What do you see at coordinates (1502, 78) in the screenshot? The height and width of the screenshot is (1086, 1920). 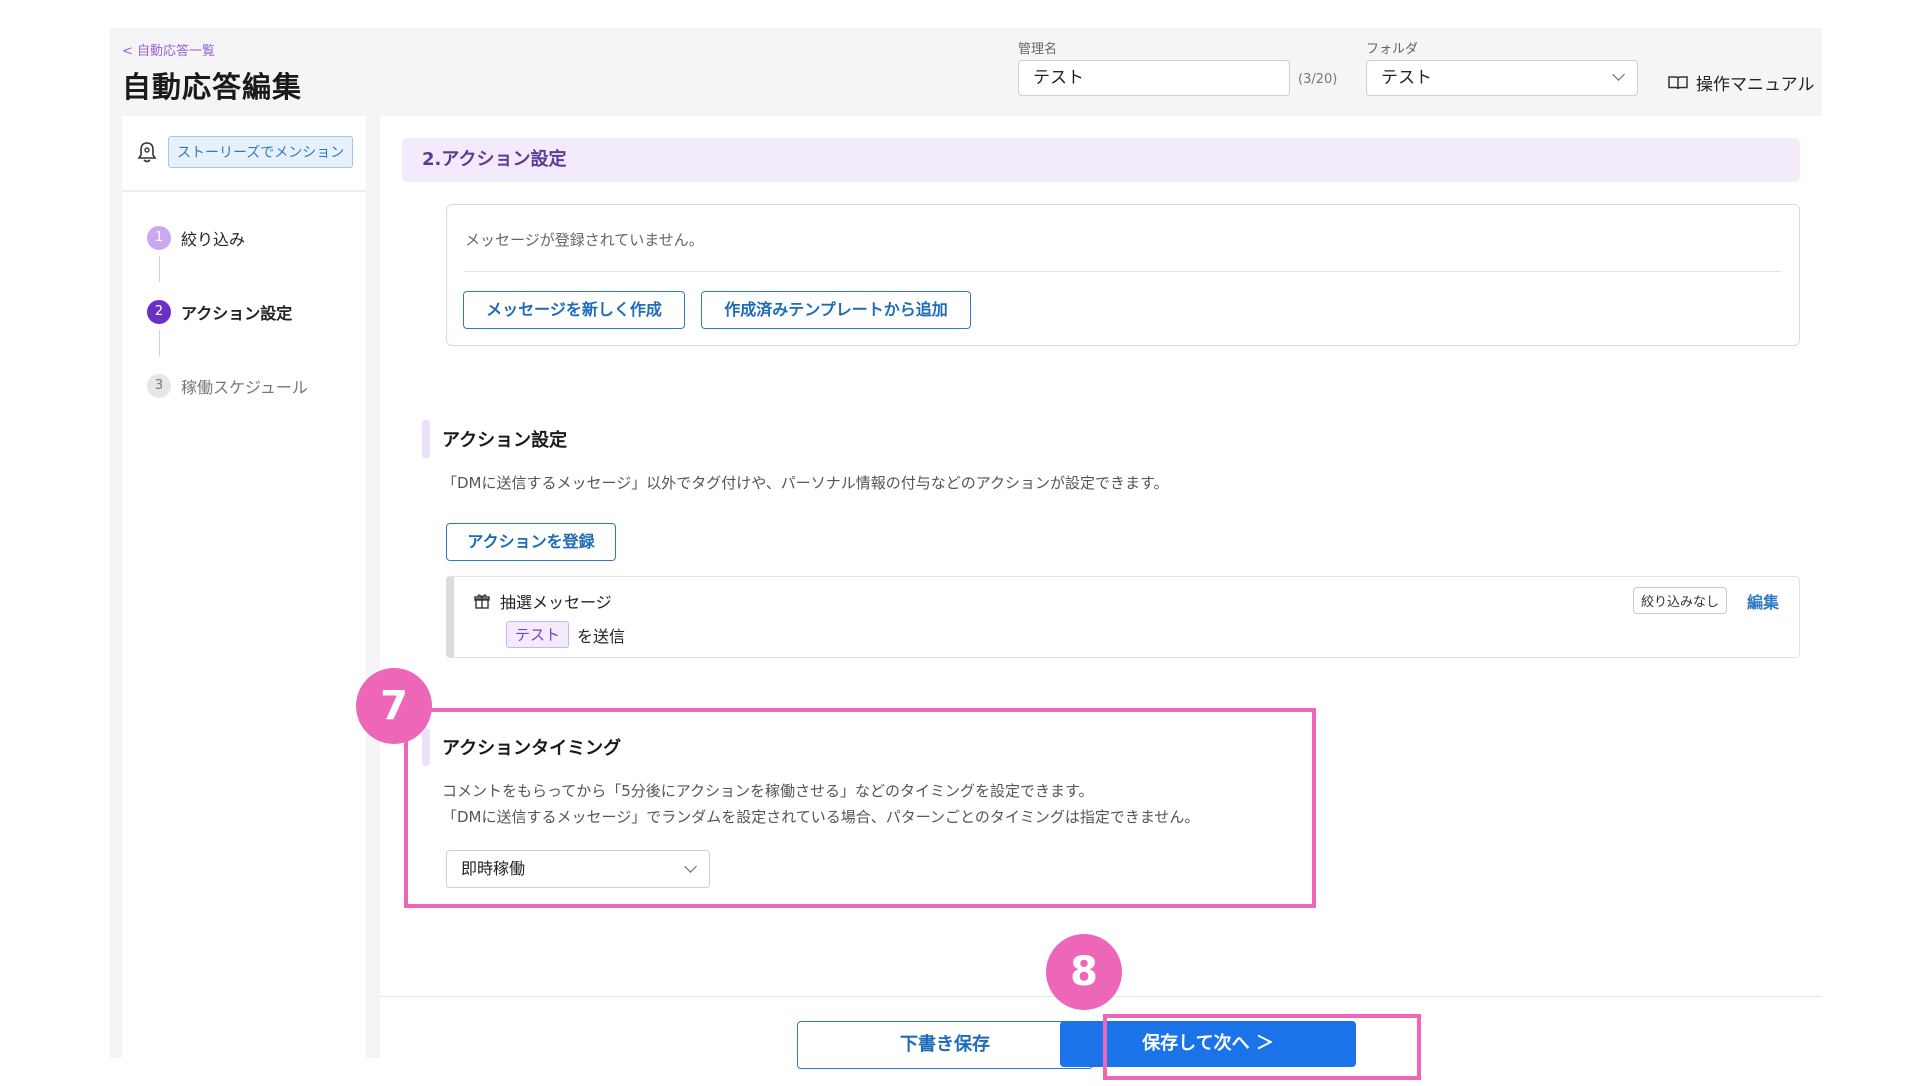 I see `folder-select: テスト` at bounding box center [1502, 78].